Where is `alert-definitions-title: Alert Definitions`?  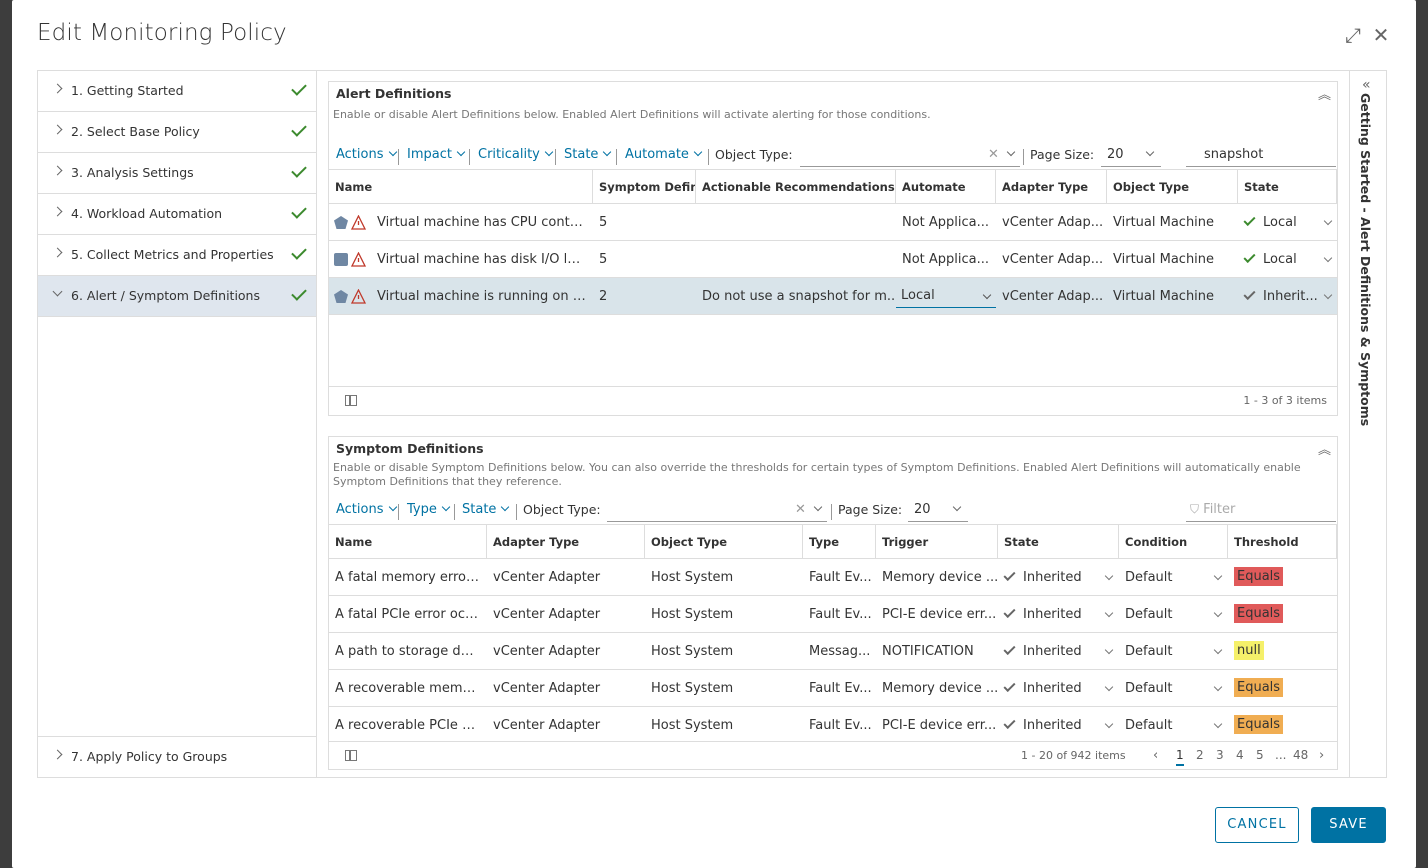
alert-definitions-title: Alert Definitions is located at coordinates (394, 93).